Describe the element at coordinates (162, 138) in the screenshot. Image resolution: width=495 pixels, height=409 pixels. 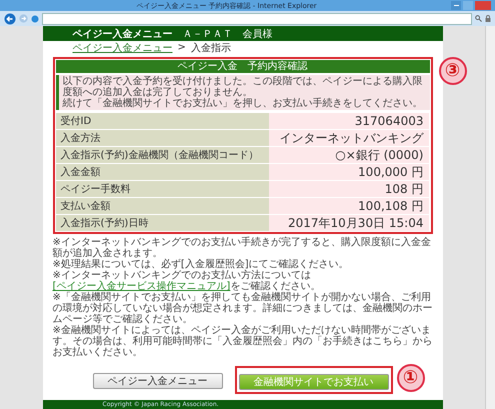
I see `row-label: 入金方法` at that location.